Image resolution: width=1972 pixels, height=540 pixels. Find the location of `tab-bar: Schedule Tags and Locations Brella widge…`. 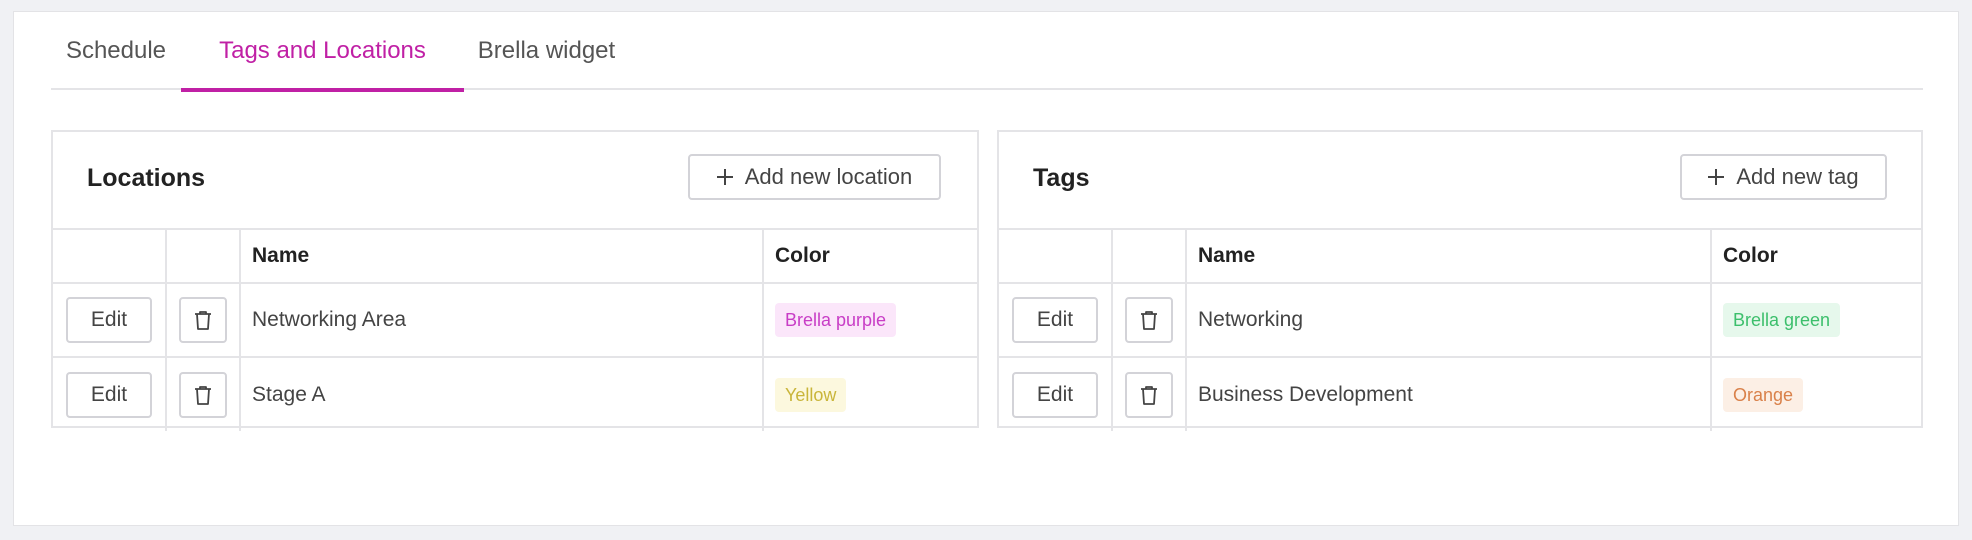

tab-bar: Schedule Tags and Locations Brella widge… is located at coordinates (987, 52).